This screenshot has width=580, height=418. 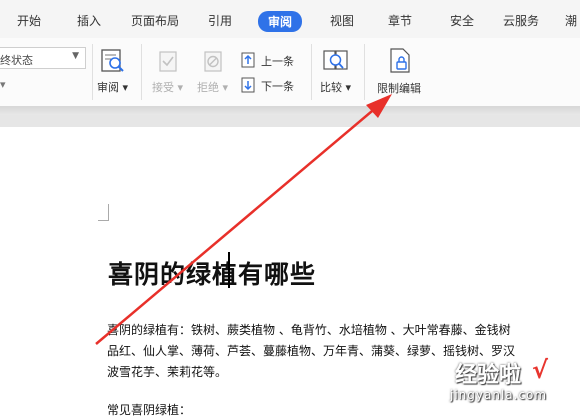 What do you see at coordinates (499, 395) in the screenshot?
I see `watermark-url: jingyanla.com` at bounding box center [499, 395].